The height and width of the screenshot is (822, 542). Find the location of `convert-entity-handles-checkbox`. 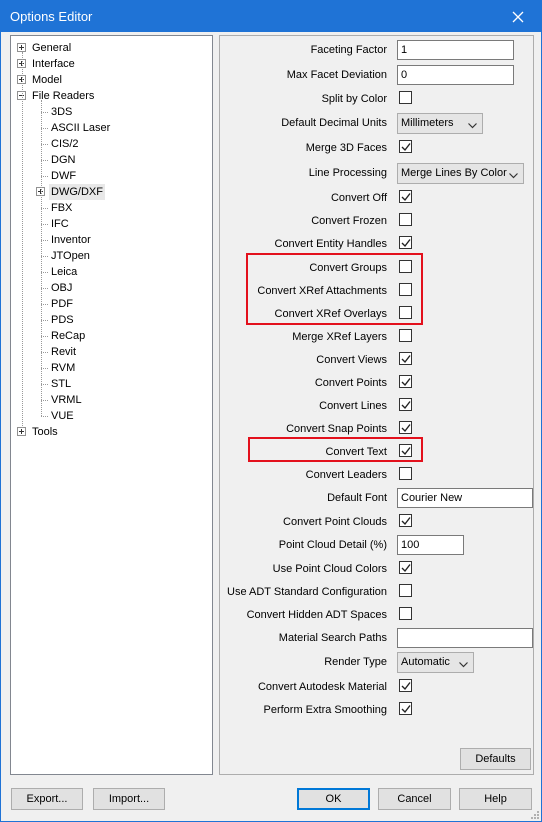

convert-entity-handles-checkbox is located at coordinates (405, 242).